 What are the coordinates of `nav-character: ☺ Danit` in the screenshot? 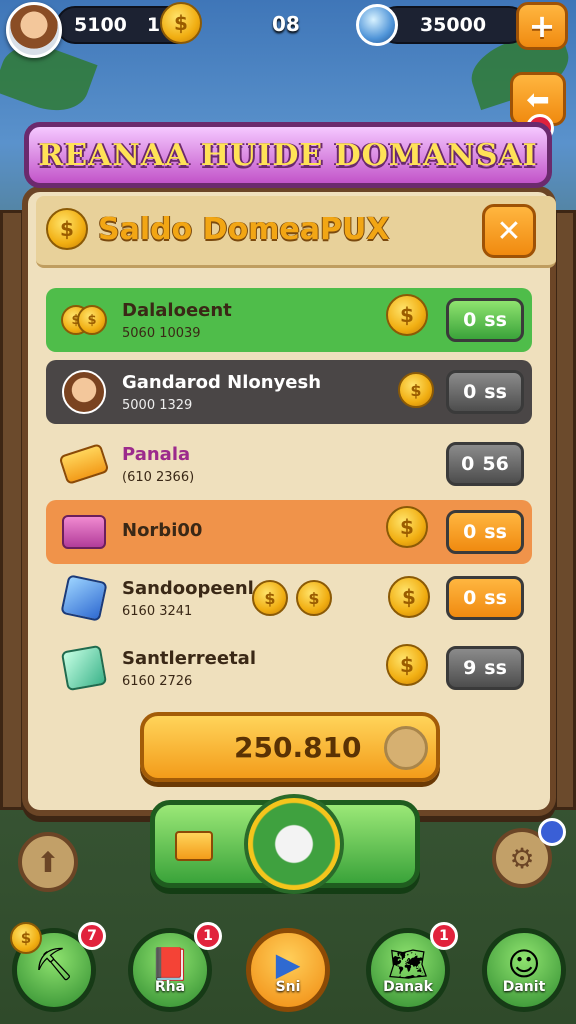 It's located at (524, 970).